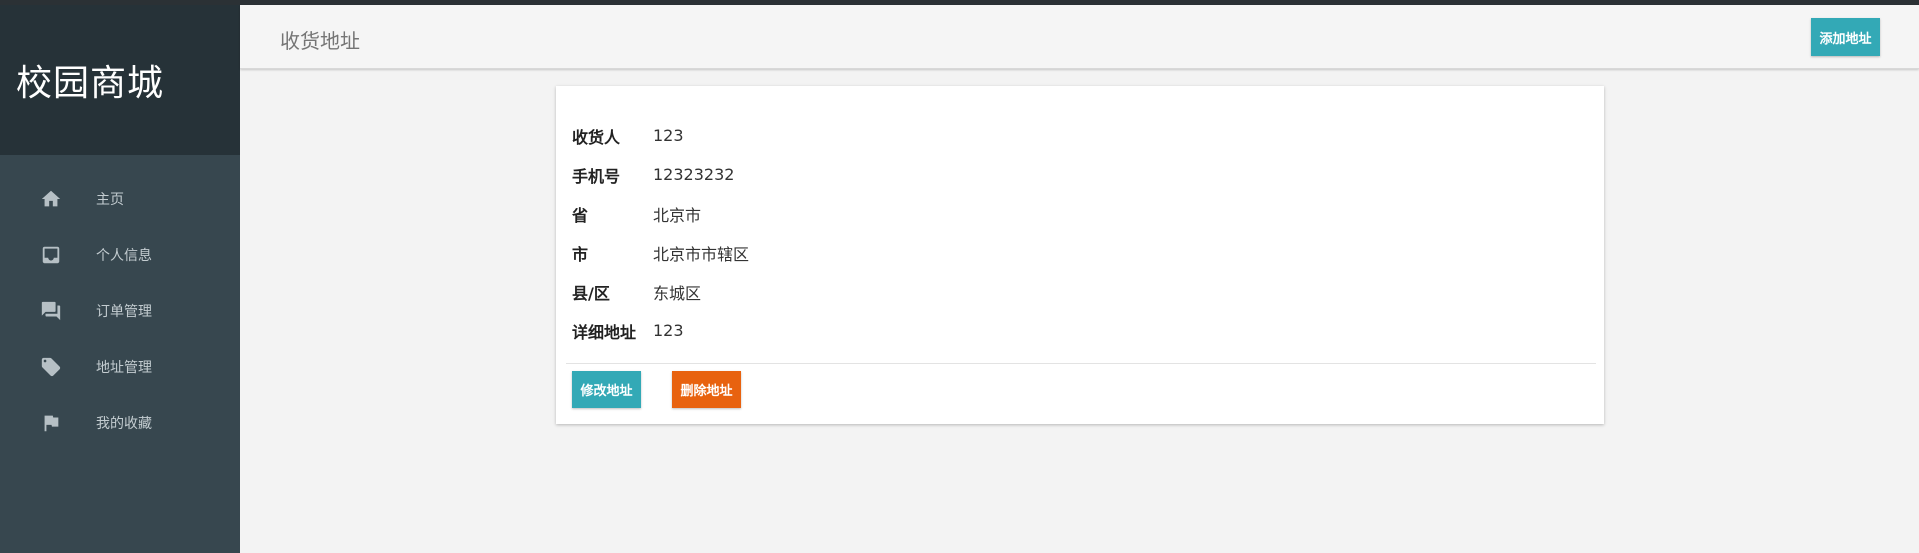 This screenshot has width=1919, height=553. What do you see at coordinates (677, 215) in the screenshot?
I see `field-value: 北京市` at bounding box center [677, 215].